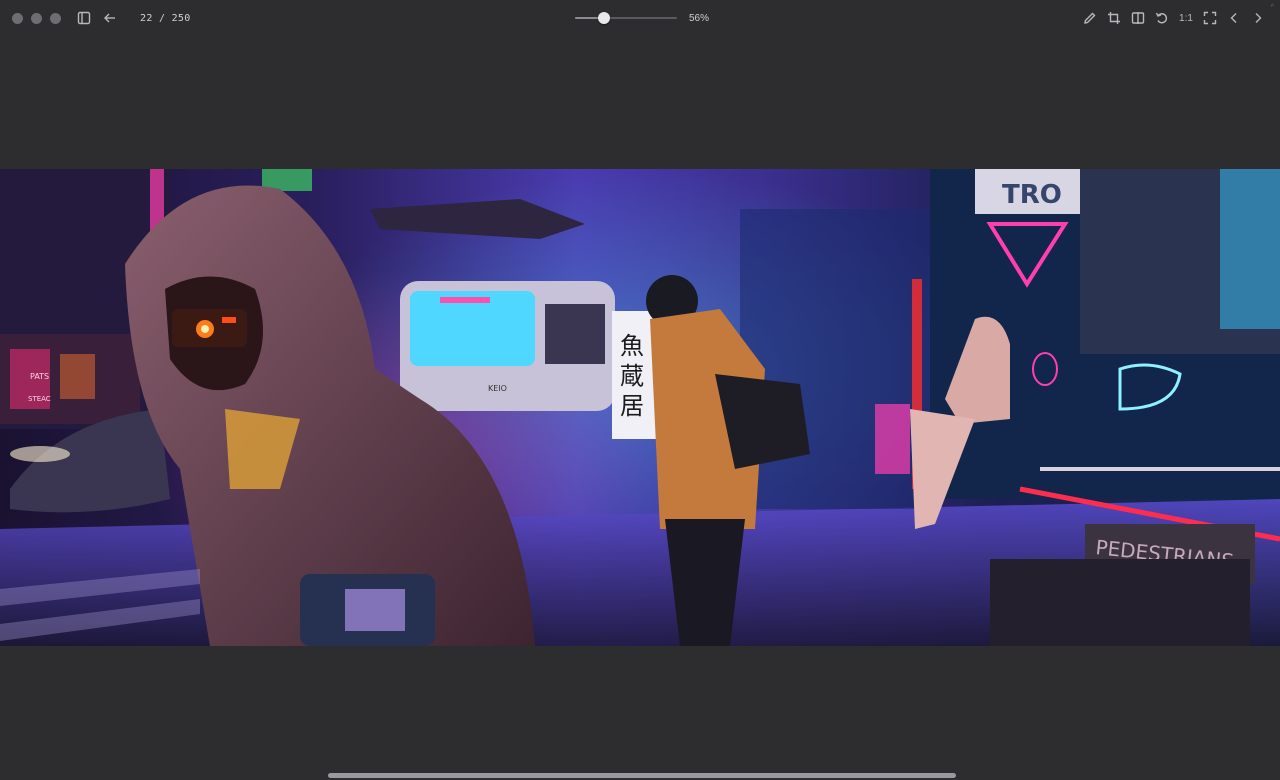 The image size is (1280, 780). Describe the element at coordinates (165, 18) in the screenshot. I see `image-counter: 22 / 250` at that location.